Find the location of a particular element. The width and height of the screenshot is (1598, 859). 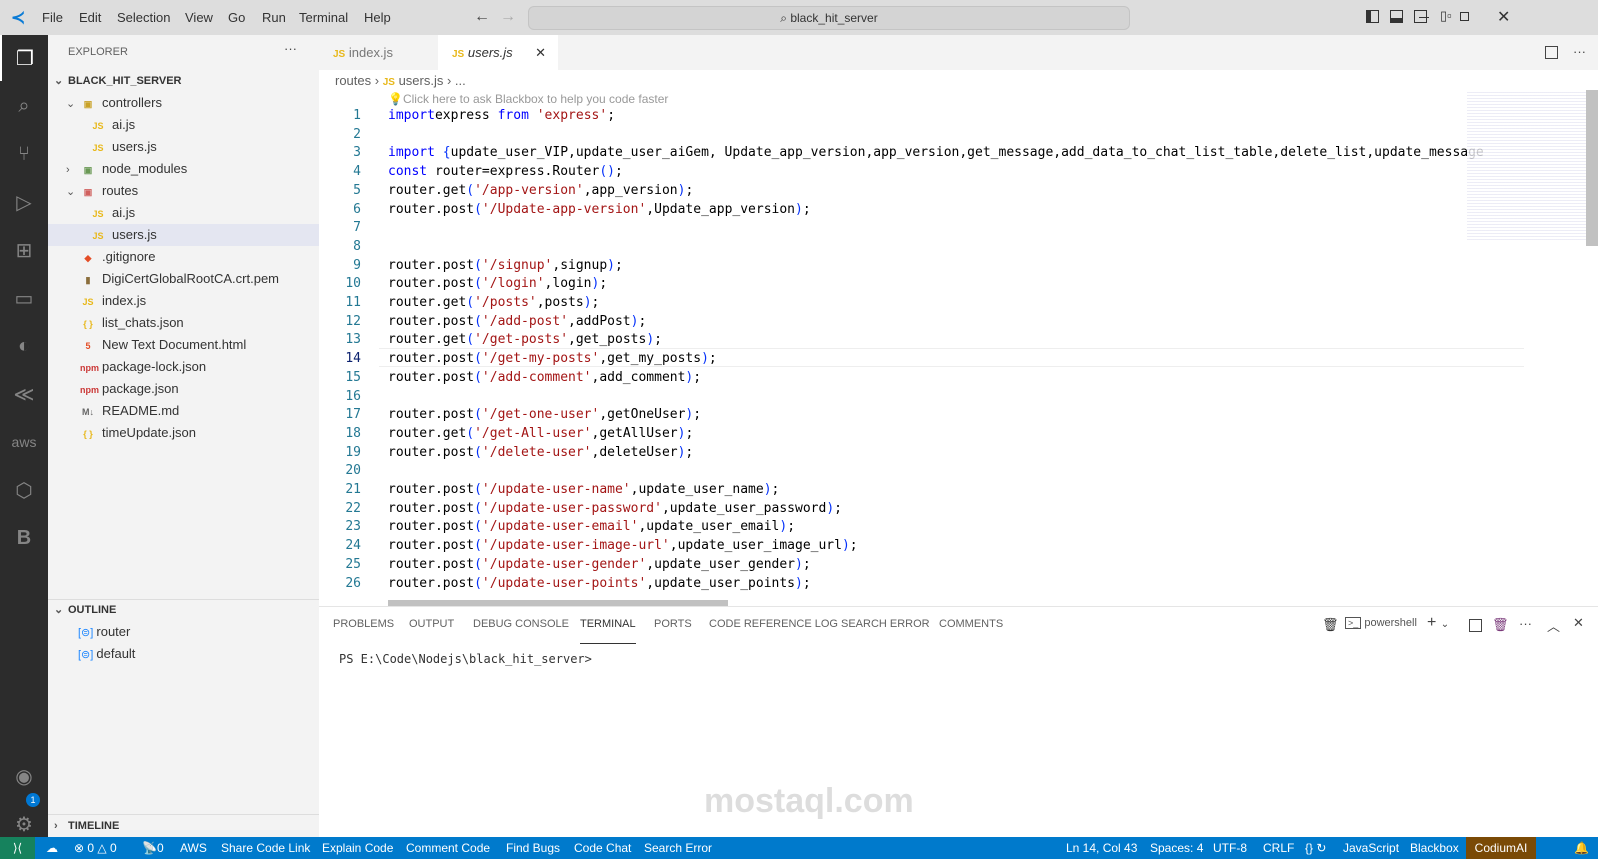

status-find-bugs: Find Bugs is located at coordinates (533, 848).